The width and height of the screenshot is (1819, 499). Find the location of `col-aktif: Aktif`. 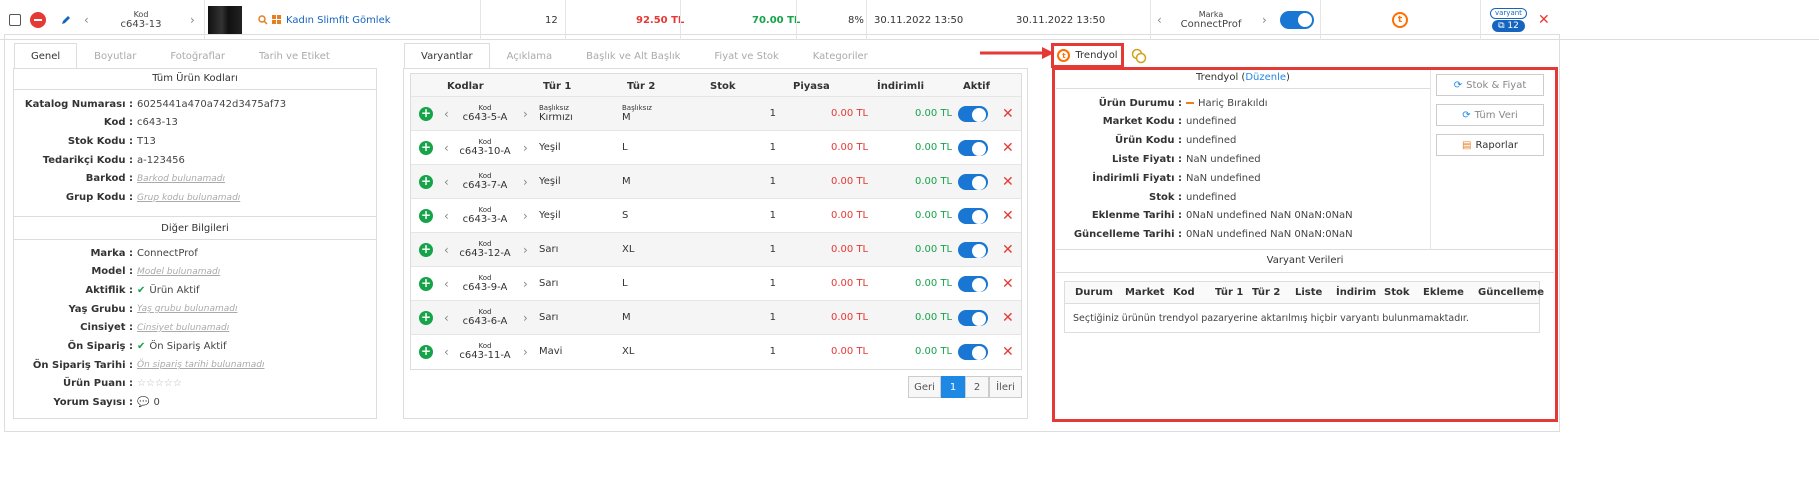

col-aktif: Aktif is located at coordinates (976, 86).